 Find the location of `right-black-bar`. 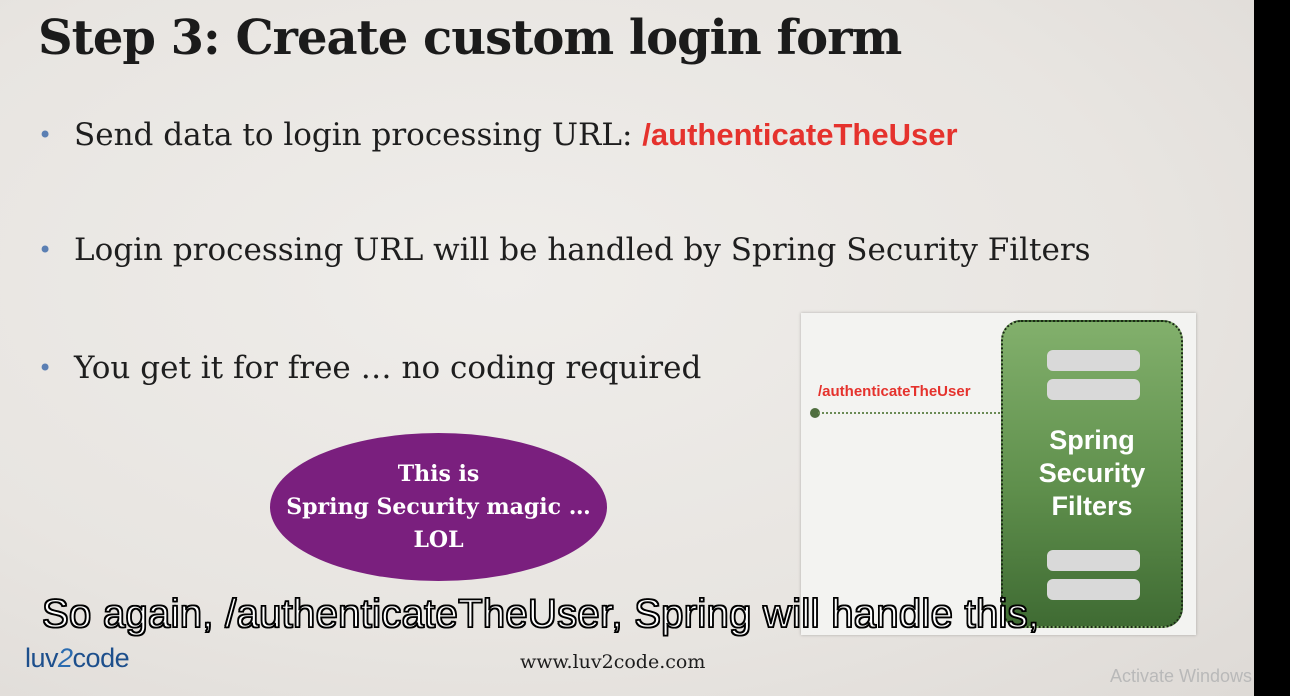

right-black-bar is located at coordinates (1272, 348).